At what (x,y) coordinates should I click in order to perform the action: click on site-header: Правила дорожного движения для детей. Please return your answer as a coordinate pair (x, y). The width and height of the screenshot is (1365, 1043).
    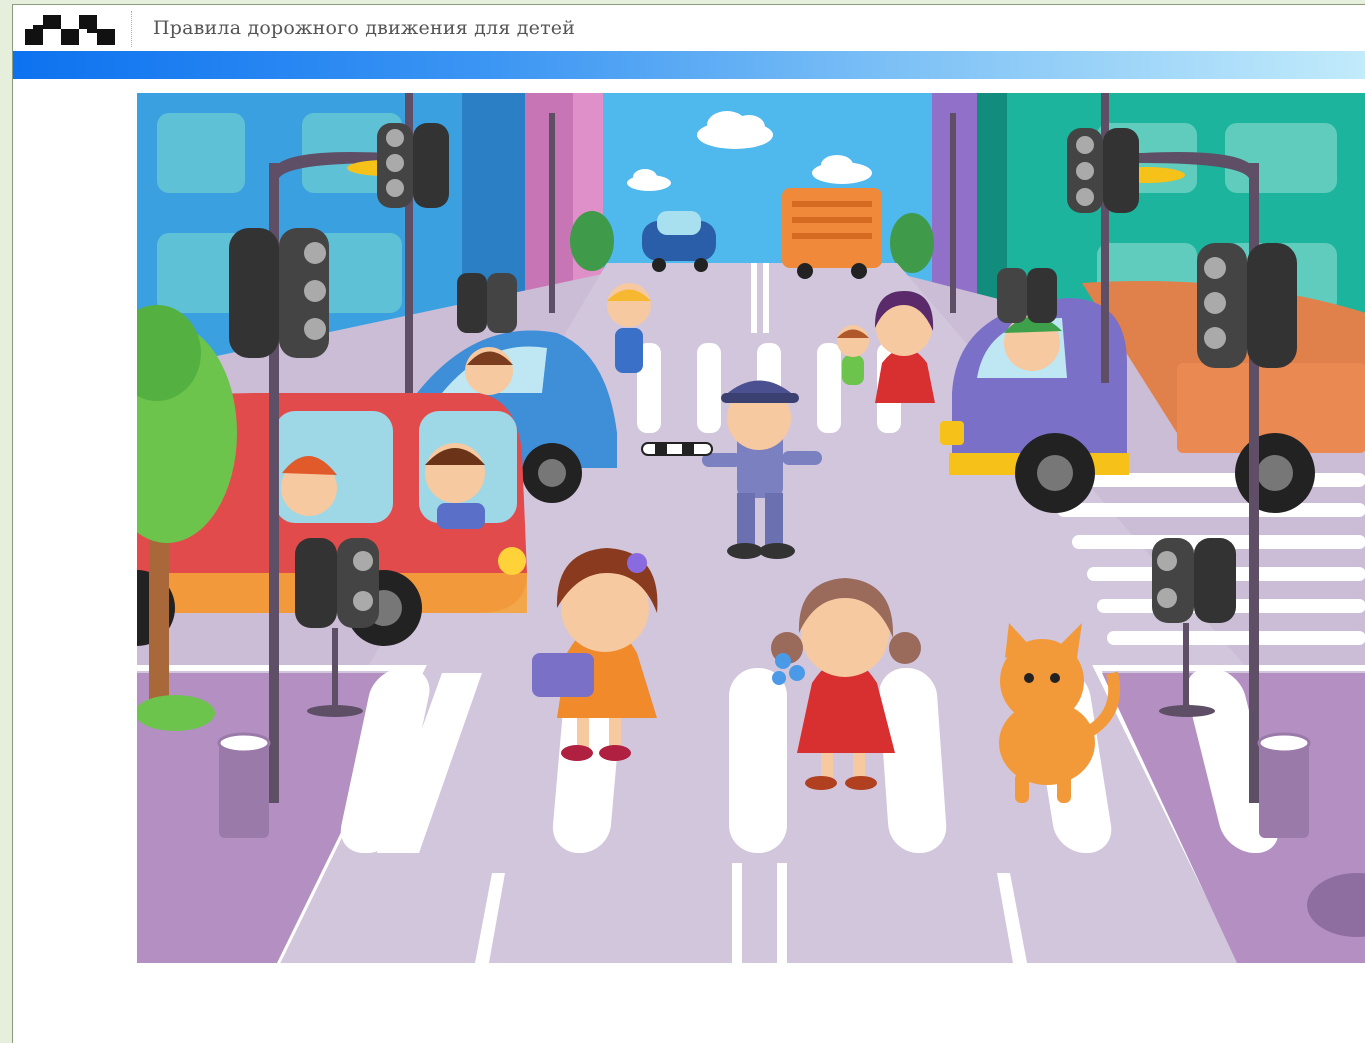
    Looking at the image, I should click on (689, 28).